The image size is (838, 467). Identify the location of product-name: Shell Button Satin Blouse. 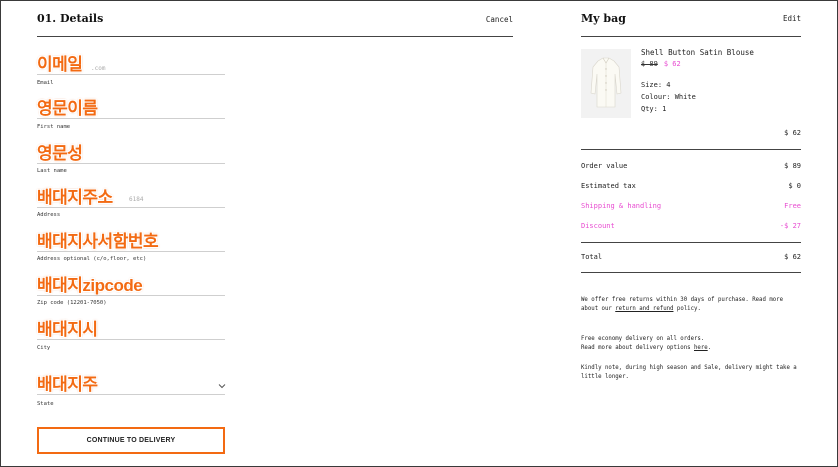
(697, 52).